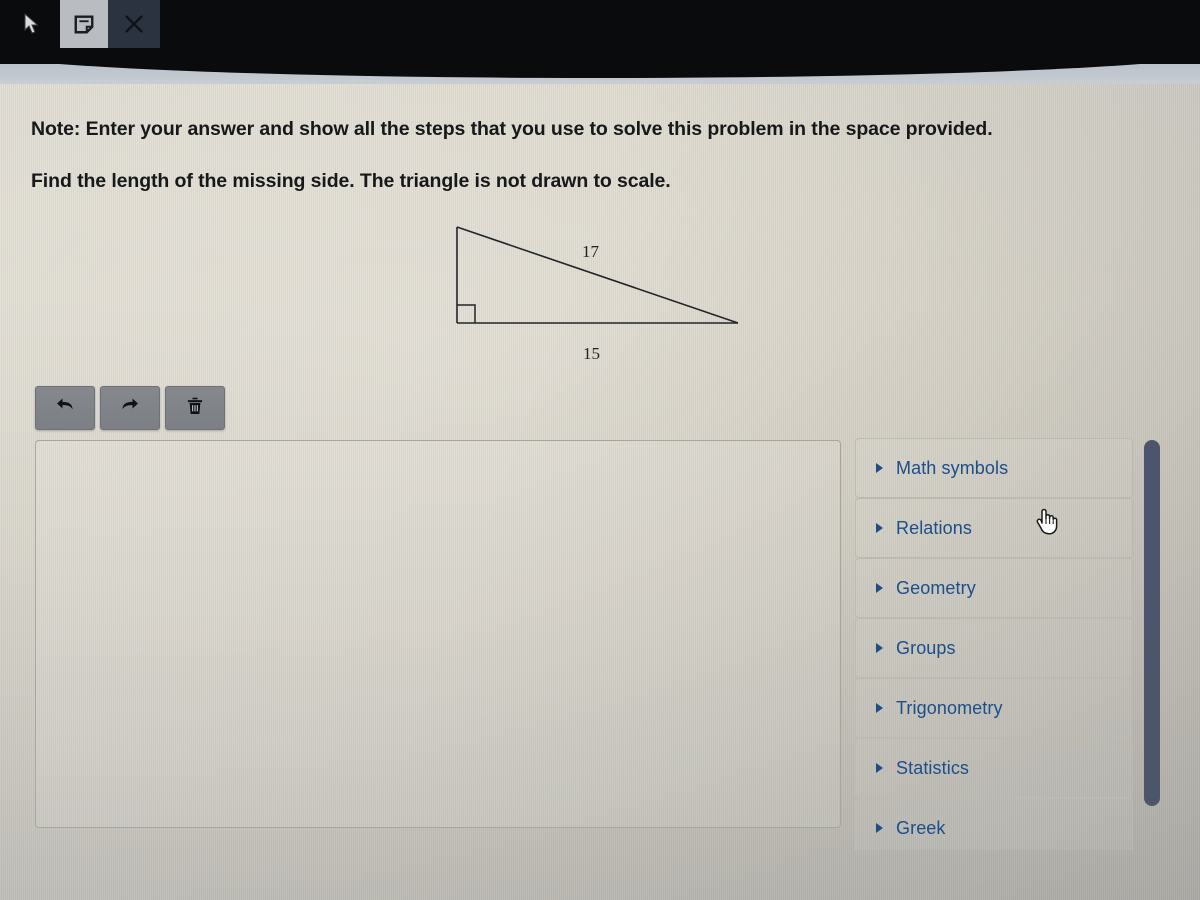 This screenshot has width=1200, height=900. What do you see at coordinates (936, 587) in the screenshot?
I see `palette-item-label: Geometry` at bounding box center [936, 587].